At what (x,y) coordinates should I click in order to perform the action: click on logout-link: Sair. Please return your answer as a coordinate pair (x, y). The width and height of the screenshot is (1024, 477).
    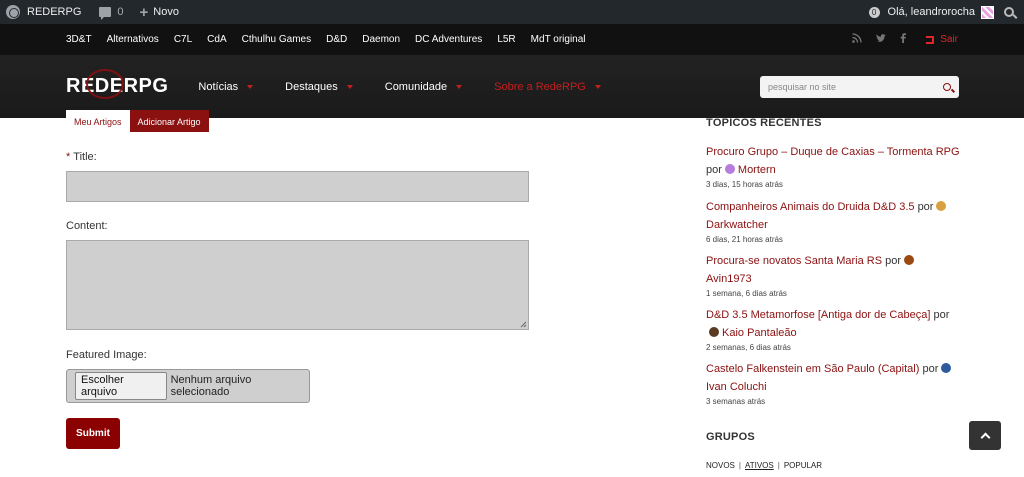
    Looking at the image, I should click on (942, 39).